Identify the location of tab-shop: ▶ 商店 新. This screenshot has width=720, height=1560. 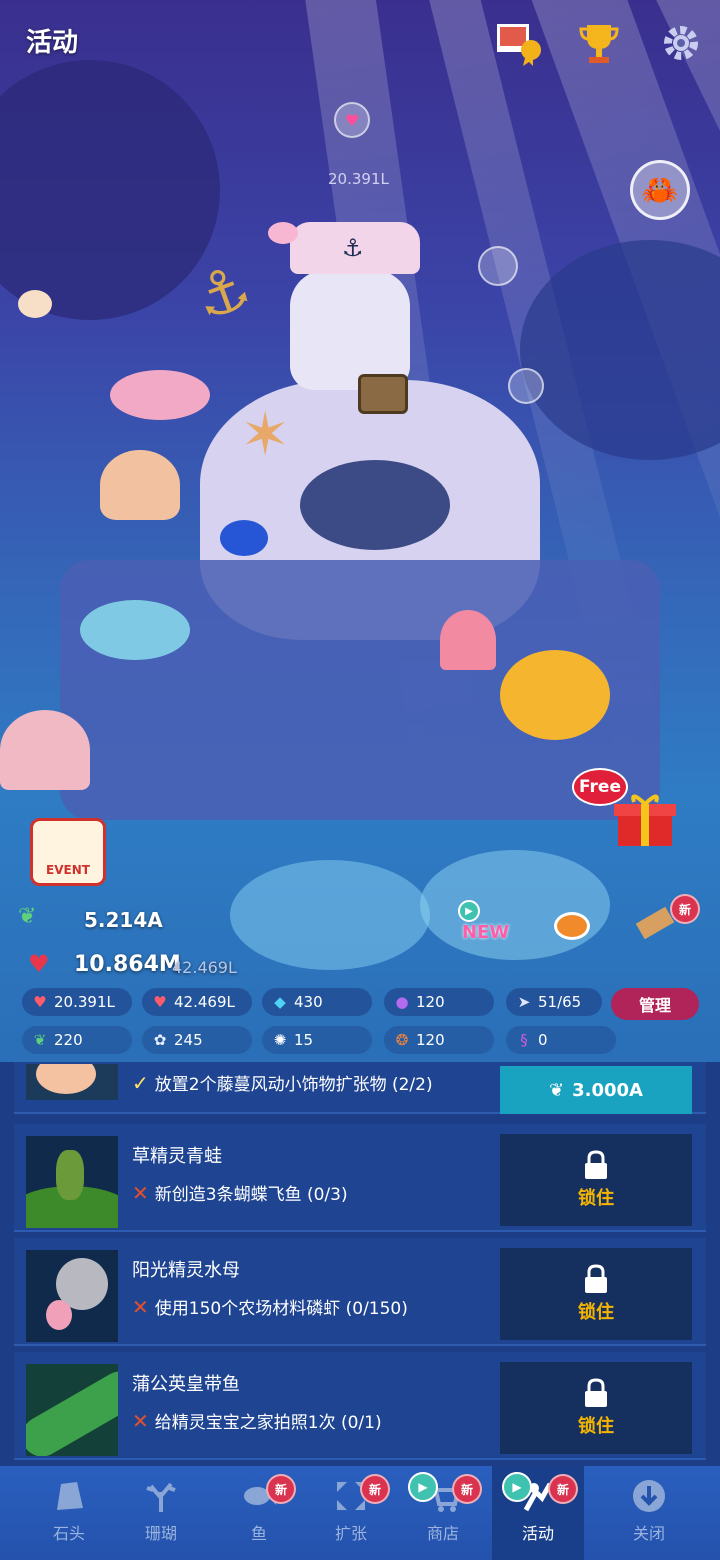
(443, 1513).